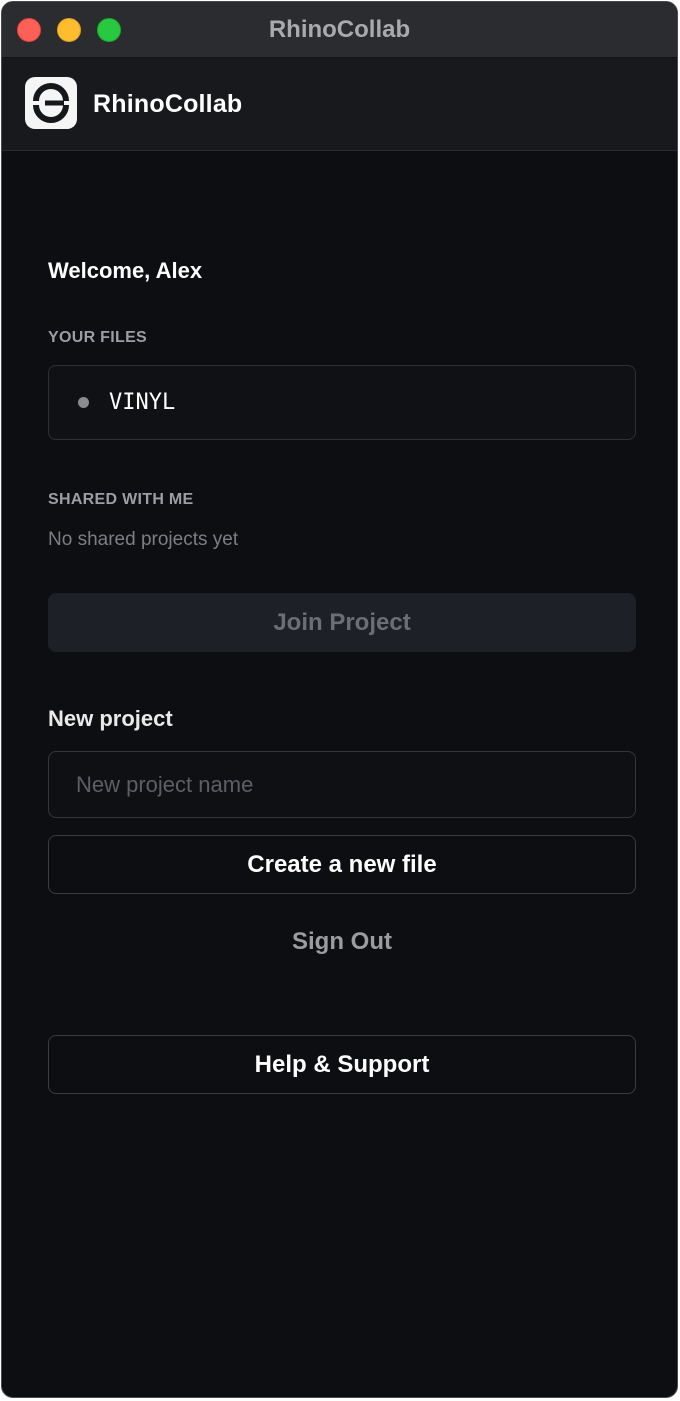 Image resolution: width=680 pixels, height=1401 pixels. I want to click on new-project-name-input, so click(342, 784).